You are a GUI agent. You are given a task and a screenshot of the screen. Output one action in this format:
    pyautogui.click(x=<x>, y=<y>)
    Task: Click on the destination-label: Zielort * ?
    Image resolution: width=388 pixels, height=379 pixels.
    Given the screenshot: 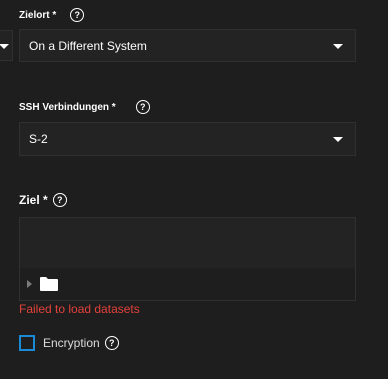 What is the action you would take?
    pyautogui.click(x=52, y=15)
    